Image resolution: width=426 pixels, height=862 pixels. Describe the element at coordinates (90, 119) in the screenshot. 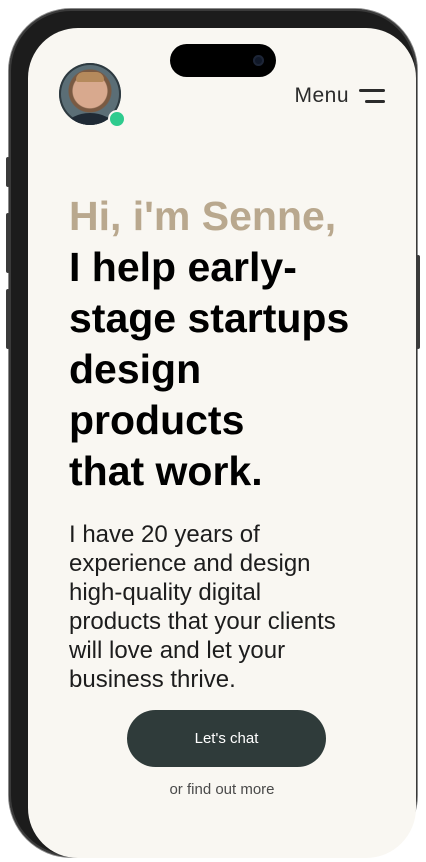

I see `avatar-shirt` at that location.